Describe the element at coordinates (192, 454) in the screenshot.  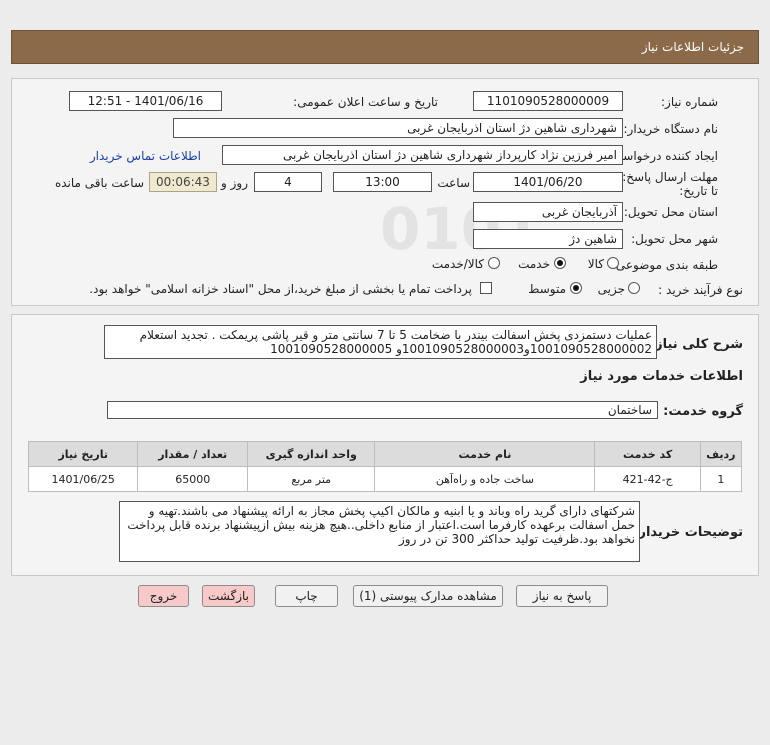
I see `col-qty-header: تعداد / مقدار` at that location.